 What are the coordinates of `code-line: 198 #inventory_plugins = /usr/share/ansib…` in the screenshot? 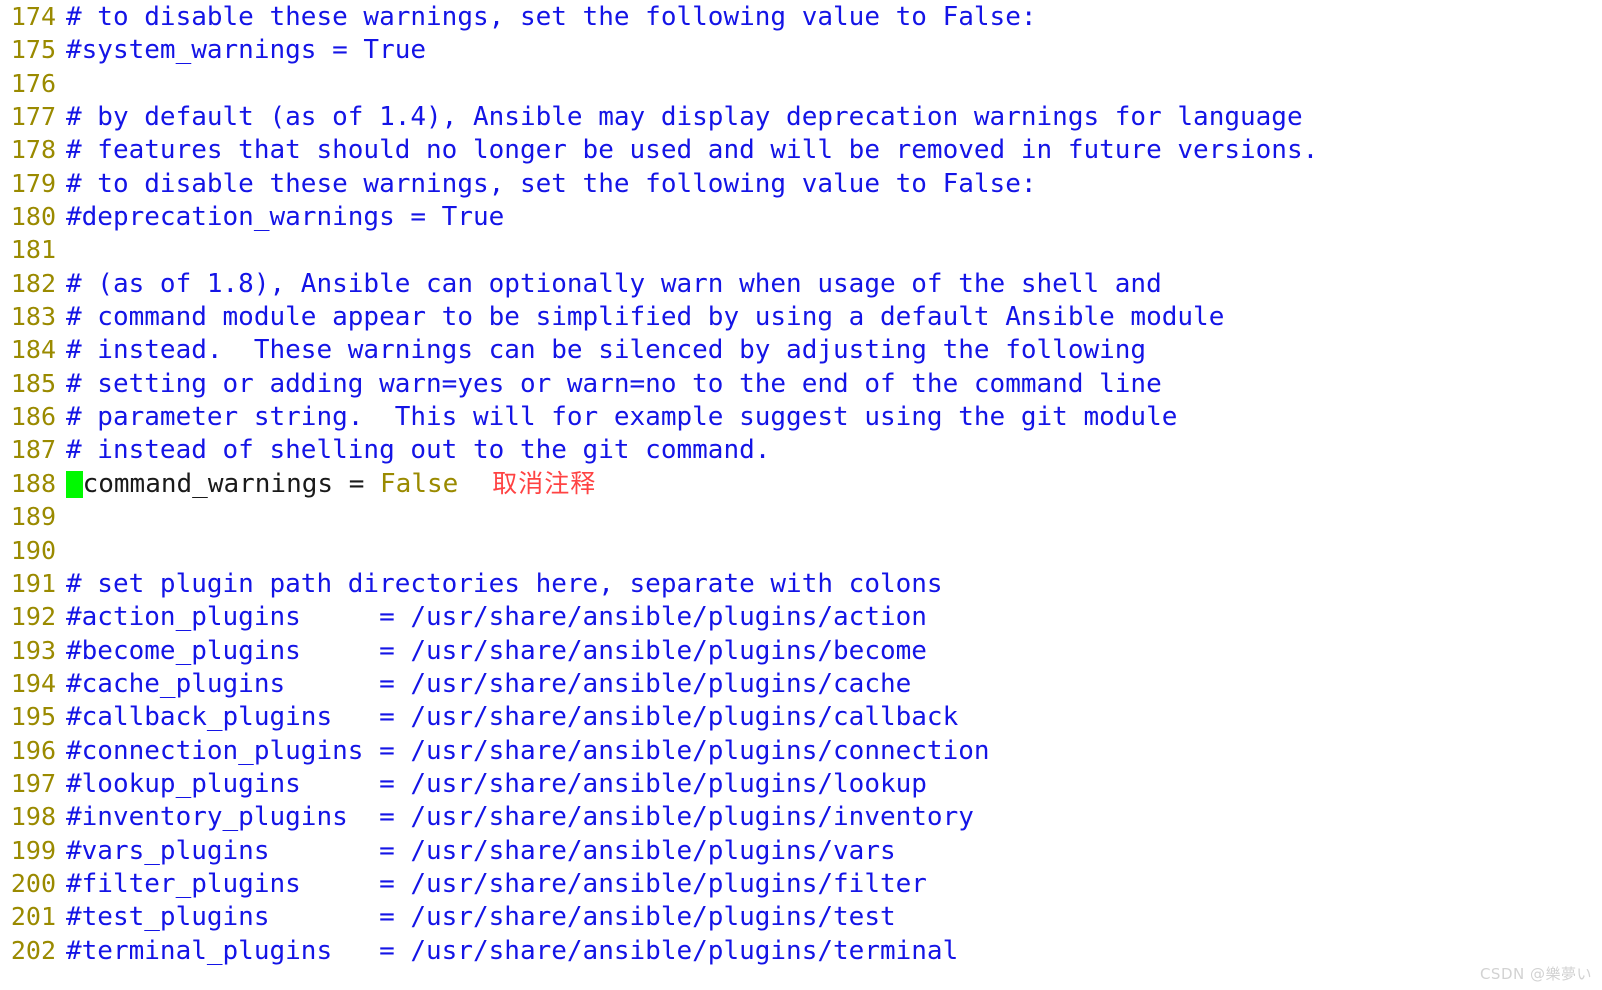 It's located at (801, 816).